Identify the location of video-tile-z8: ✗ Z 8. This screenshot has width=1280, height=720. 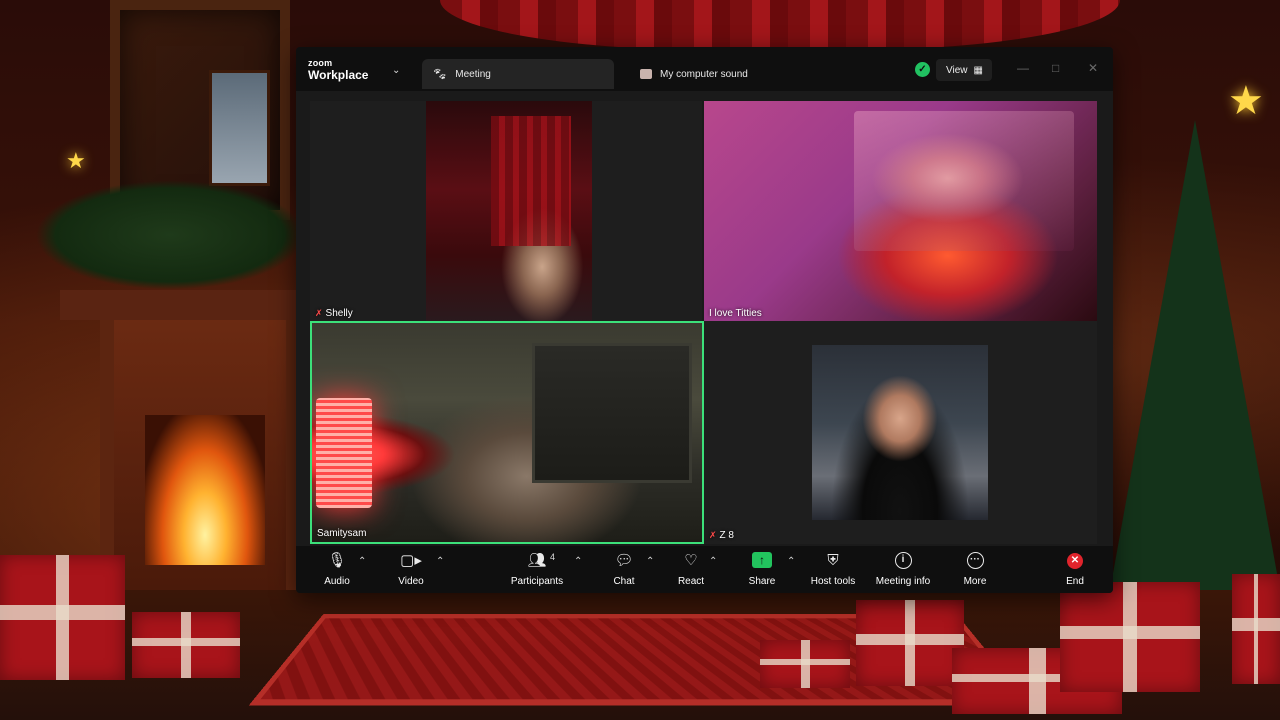
(900, 432).